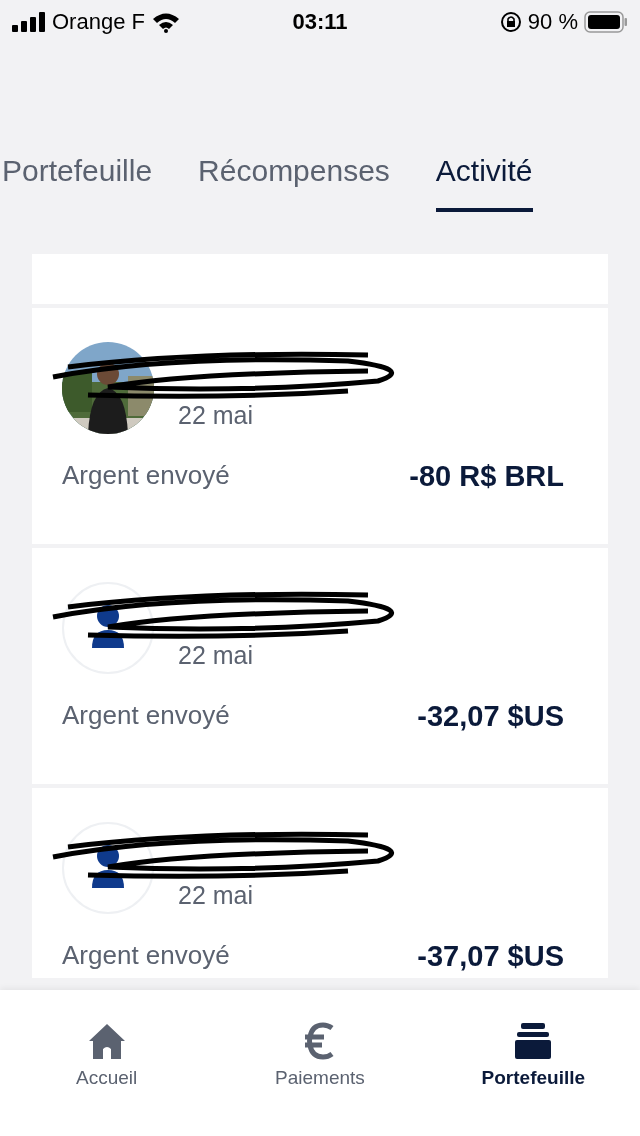 Image resolution: width=640 pixels, height=1136 pixels. Describe the element at coordinates (98, 22) in the screenshot. I see `carrier-name: Orange F` at that location.